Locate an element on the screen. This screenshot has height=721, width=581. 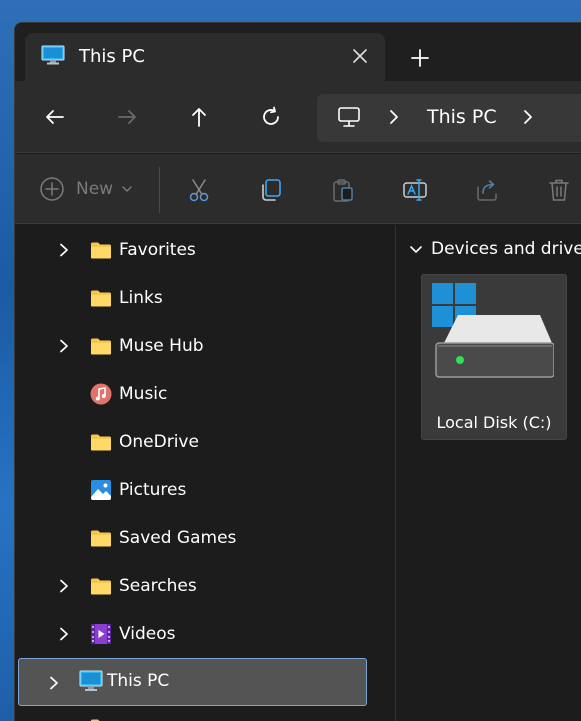
tab-this-pc: This PC is located at coordinates (205, 57).